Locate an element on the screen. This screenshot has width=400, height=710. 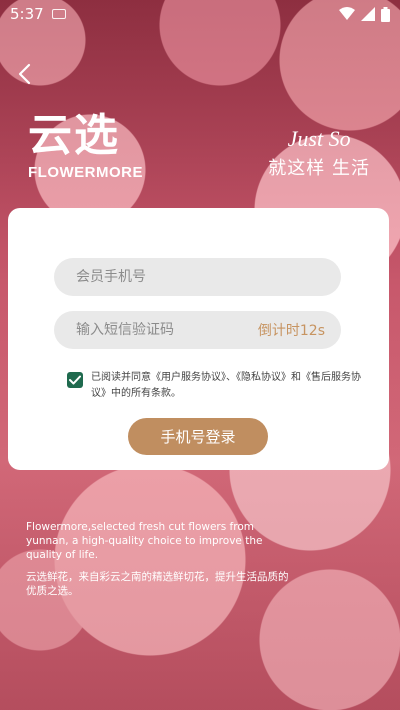
logo-english: FLOWERMORE is located at coordinates (85, 172).